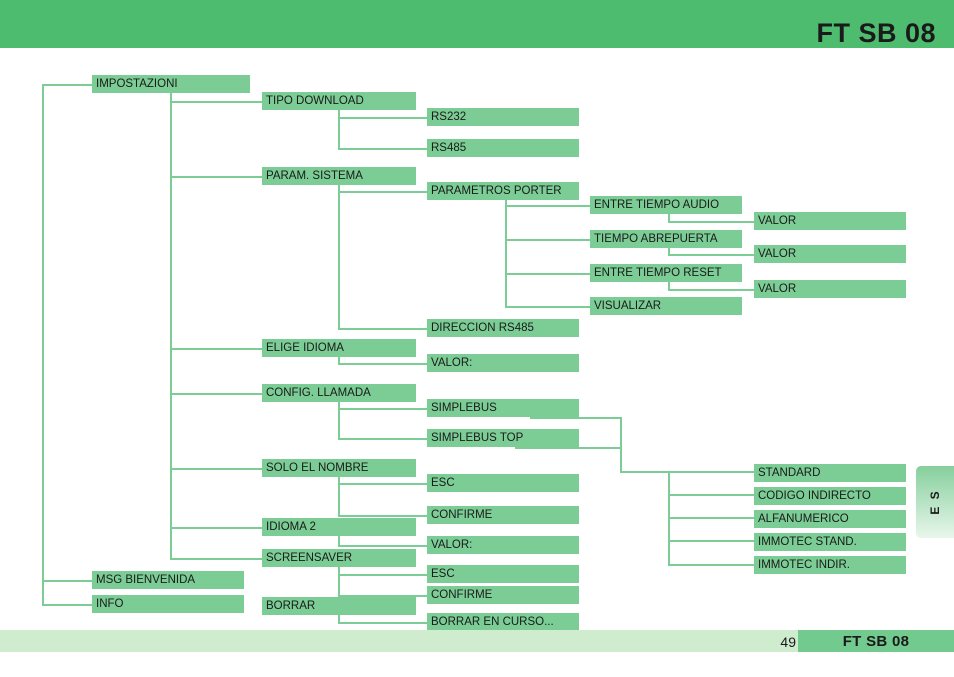  Describe the element at coordinates (503, 191) in the screenshot. I see `tree-node-parametros-porter: PARAMETROS PORTER` at that location.